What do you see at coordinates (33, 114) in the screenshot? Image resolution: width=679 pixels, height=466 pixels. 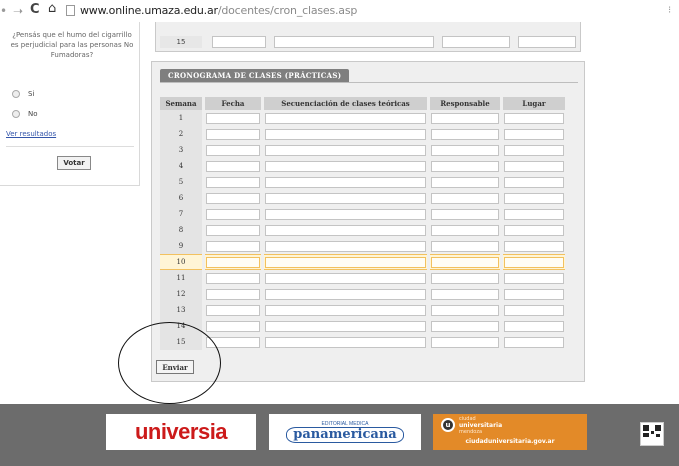 I see `poll-option-label: No` at bounding box center [33, 114].